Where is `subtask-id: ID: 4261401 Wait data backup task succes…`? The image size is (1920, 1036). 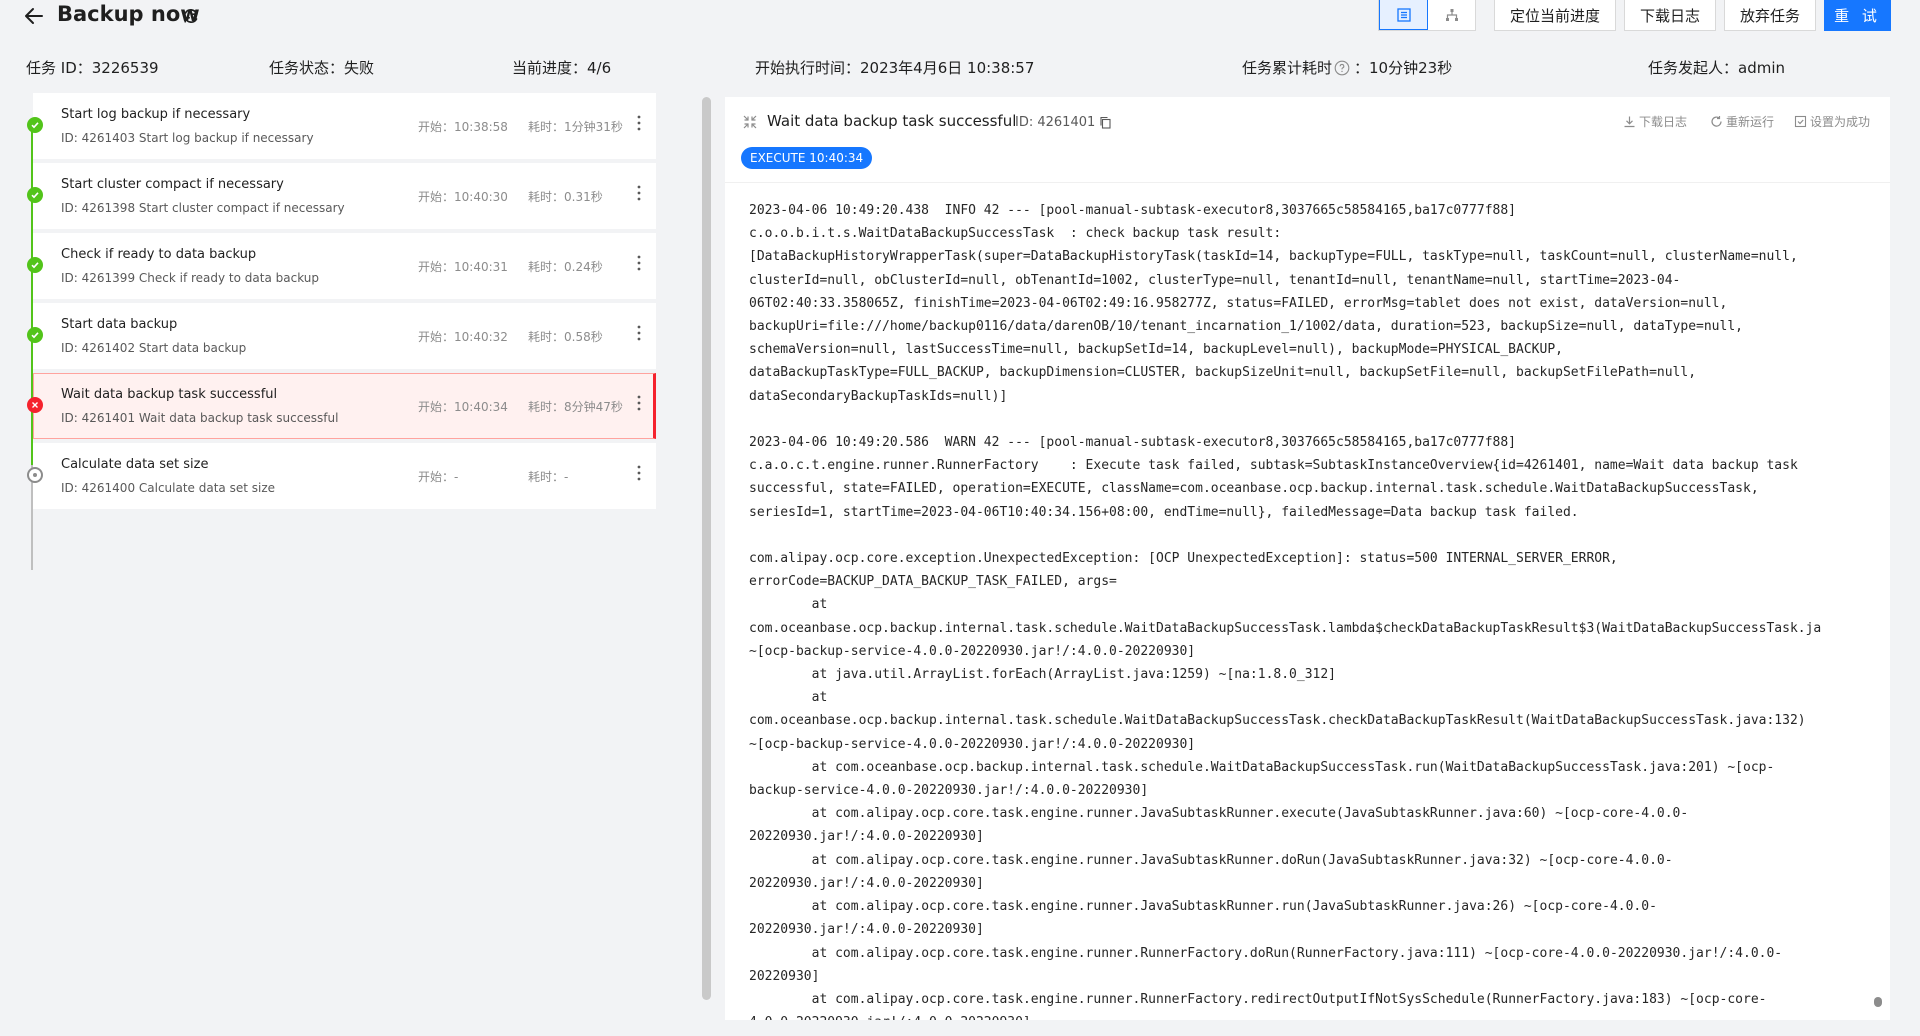 subtask-id: ID: 4261401 Wait data backup task succes… is located at coordinates (200, 418).